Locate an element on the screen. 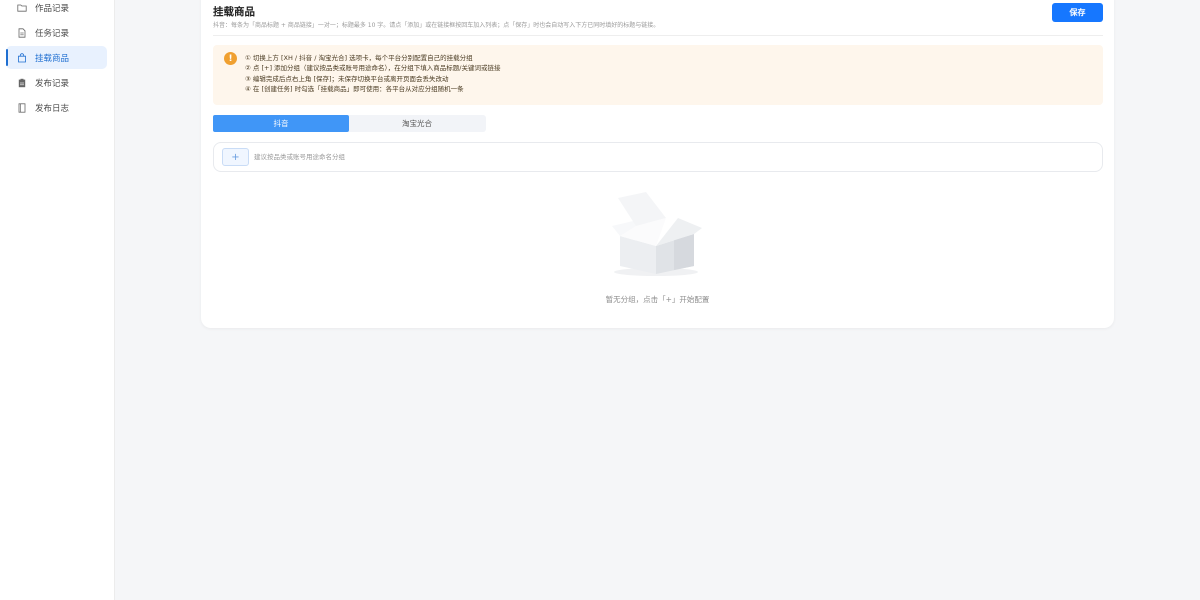 This screenshot has height=600, width=1200. tip-line: ④ 在 [创建任务] 时勾选「挂载商品」即可使用：各平台从对应分组随机一条 is located at coordinates (354, 89).